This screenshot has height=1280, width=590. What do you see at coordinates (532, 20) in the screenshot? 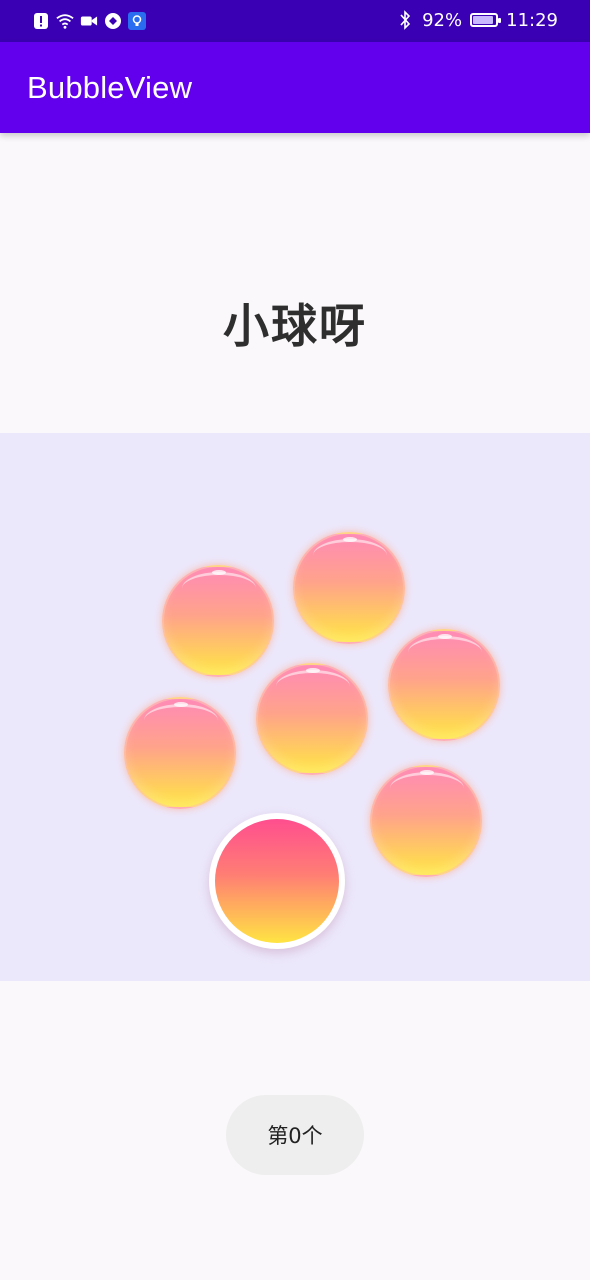
I see `clock: 11:29` at bounding box center [532, 20].